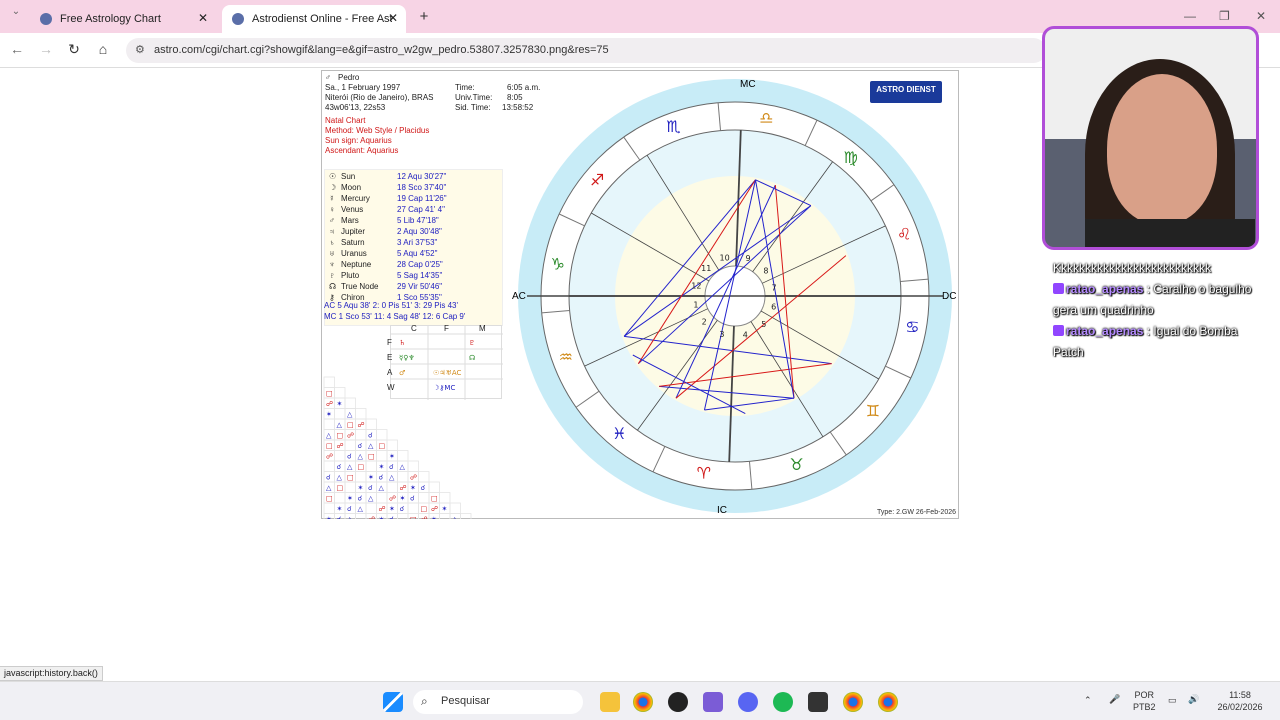 Image resolution: width=1280 pixels, height=720 pixels. Describe the element at coordinates (748, 702) in the screenshot. I see `discord-icon` at that location.